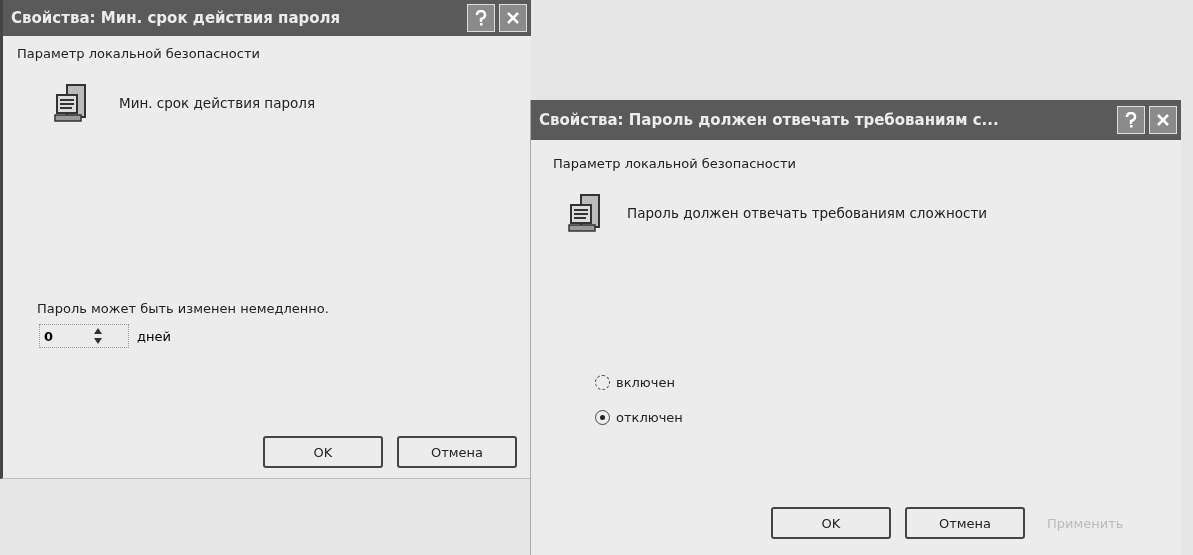 This screenshot has width=1193, height=555. I want to click on spin-arrows-icon, so click(98, 336).